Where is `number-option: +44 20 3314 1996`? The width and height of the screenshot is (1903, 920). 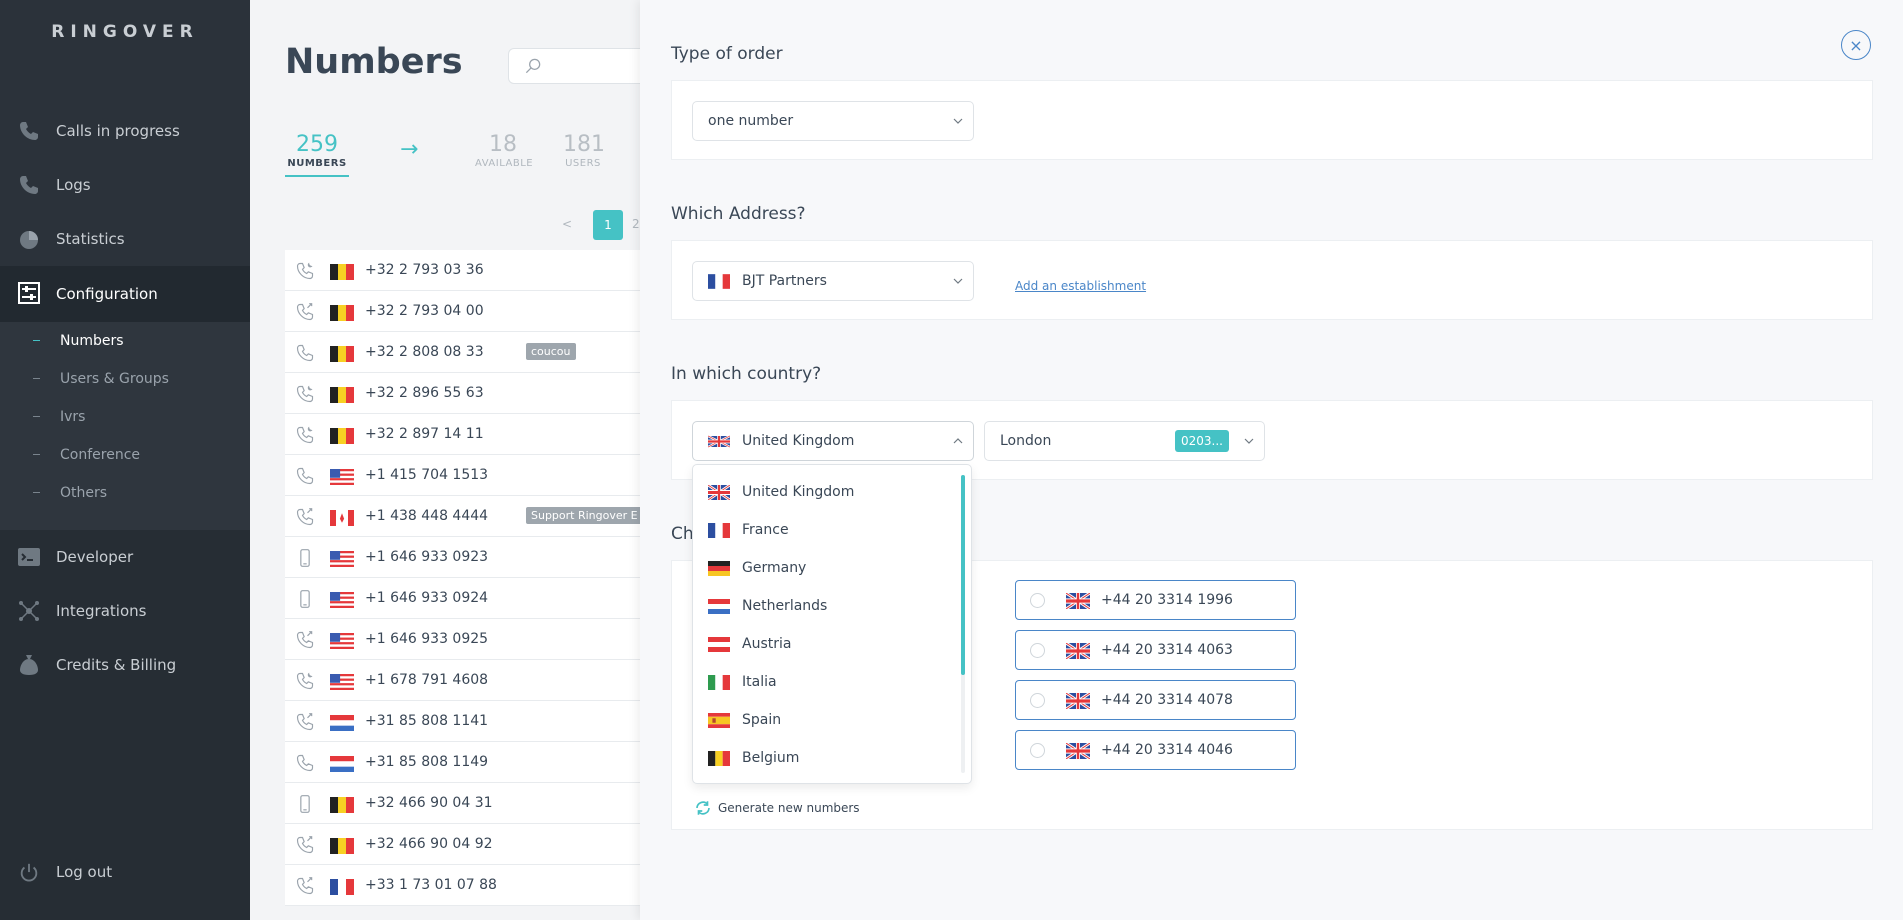 number-option: +44 20 3314 1996 is located at coordinates (1155, 600).